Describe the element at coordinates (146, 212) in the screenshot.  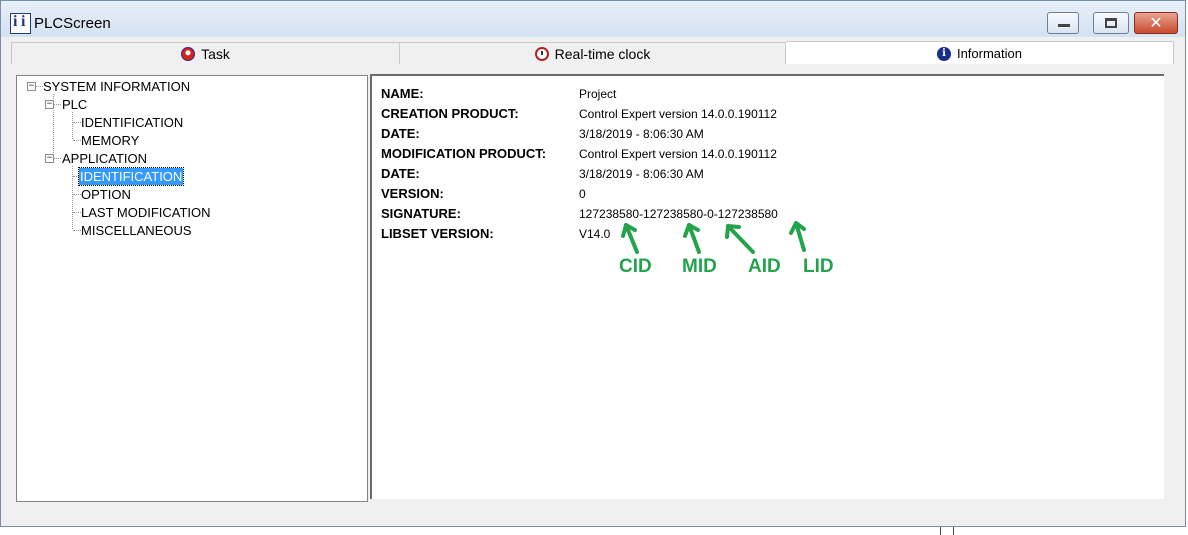
I see `tree-item-last-modification: LAST MODIFICATION` at that location.